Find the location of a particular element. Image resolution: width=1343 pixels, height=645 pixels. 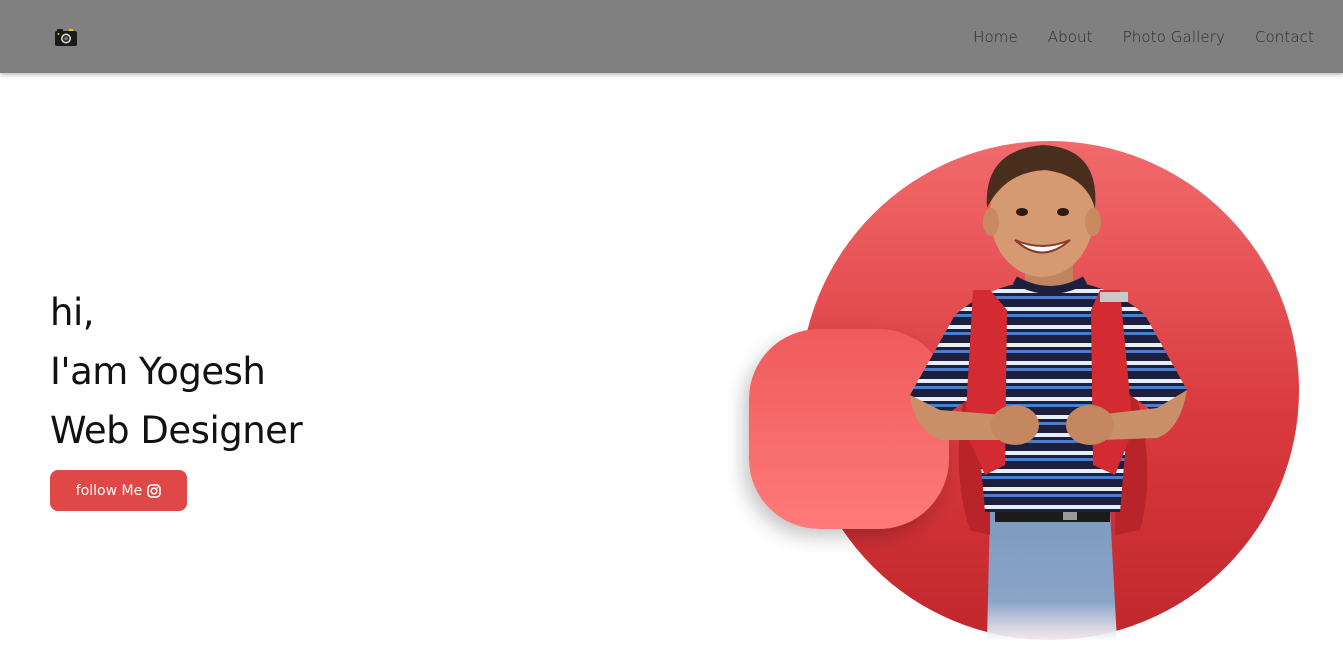

nav-link-photo-gallery: Photo Gallery is located at coordinates (1174, 37).